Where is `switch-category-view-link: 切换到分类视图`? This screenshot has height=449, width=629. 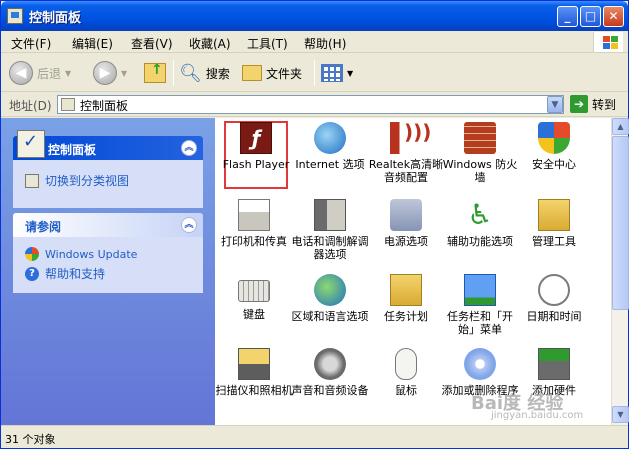
switch-category-view-link: 切换到分类视图 is located at coordinates (77, 180).